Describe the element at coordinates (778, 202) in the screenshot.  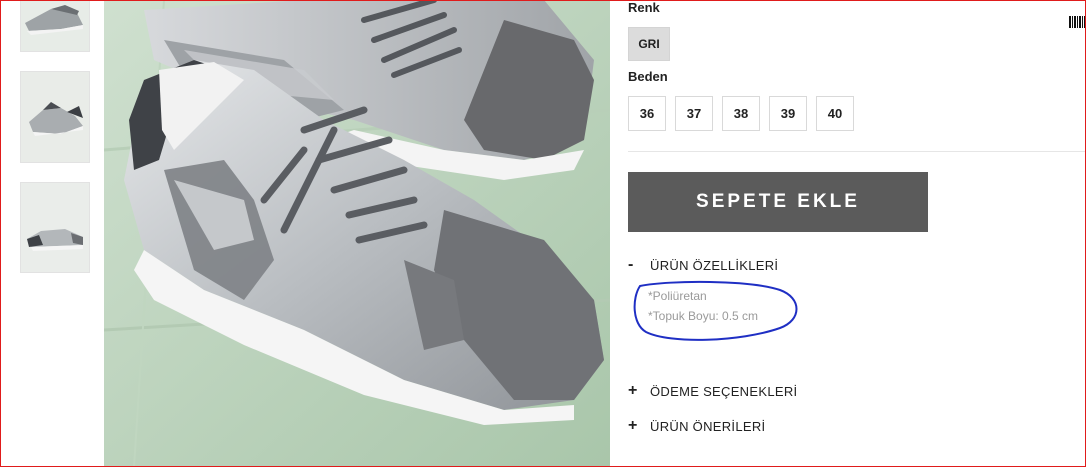
I see `add-to-cart-button: SEPETE EKLE` at that location.